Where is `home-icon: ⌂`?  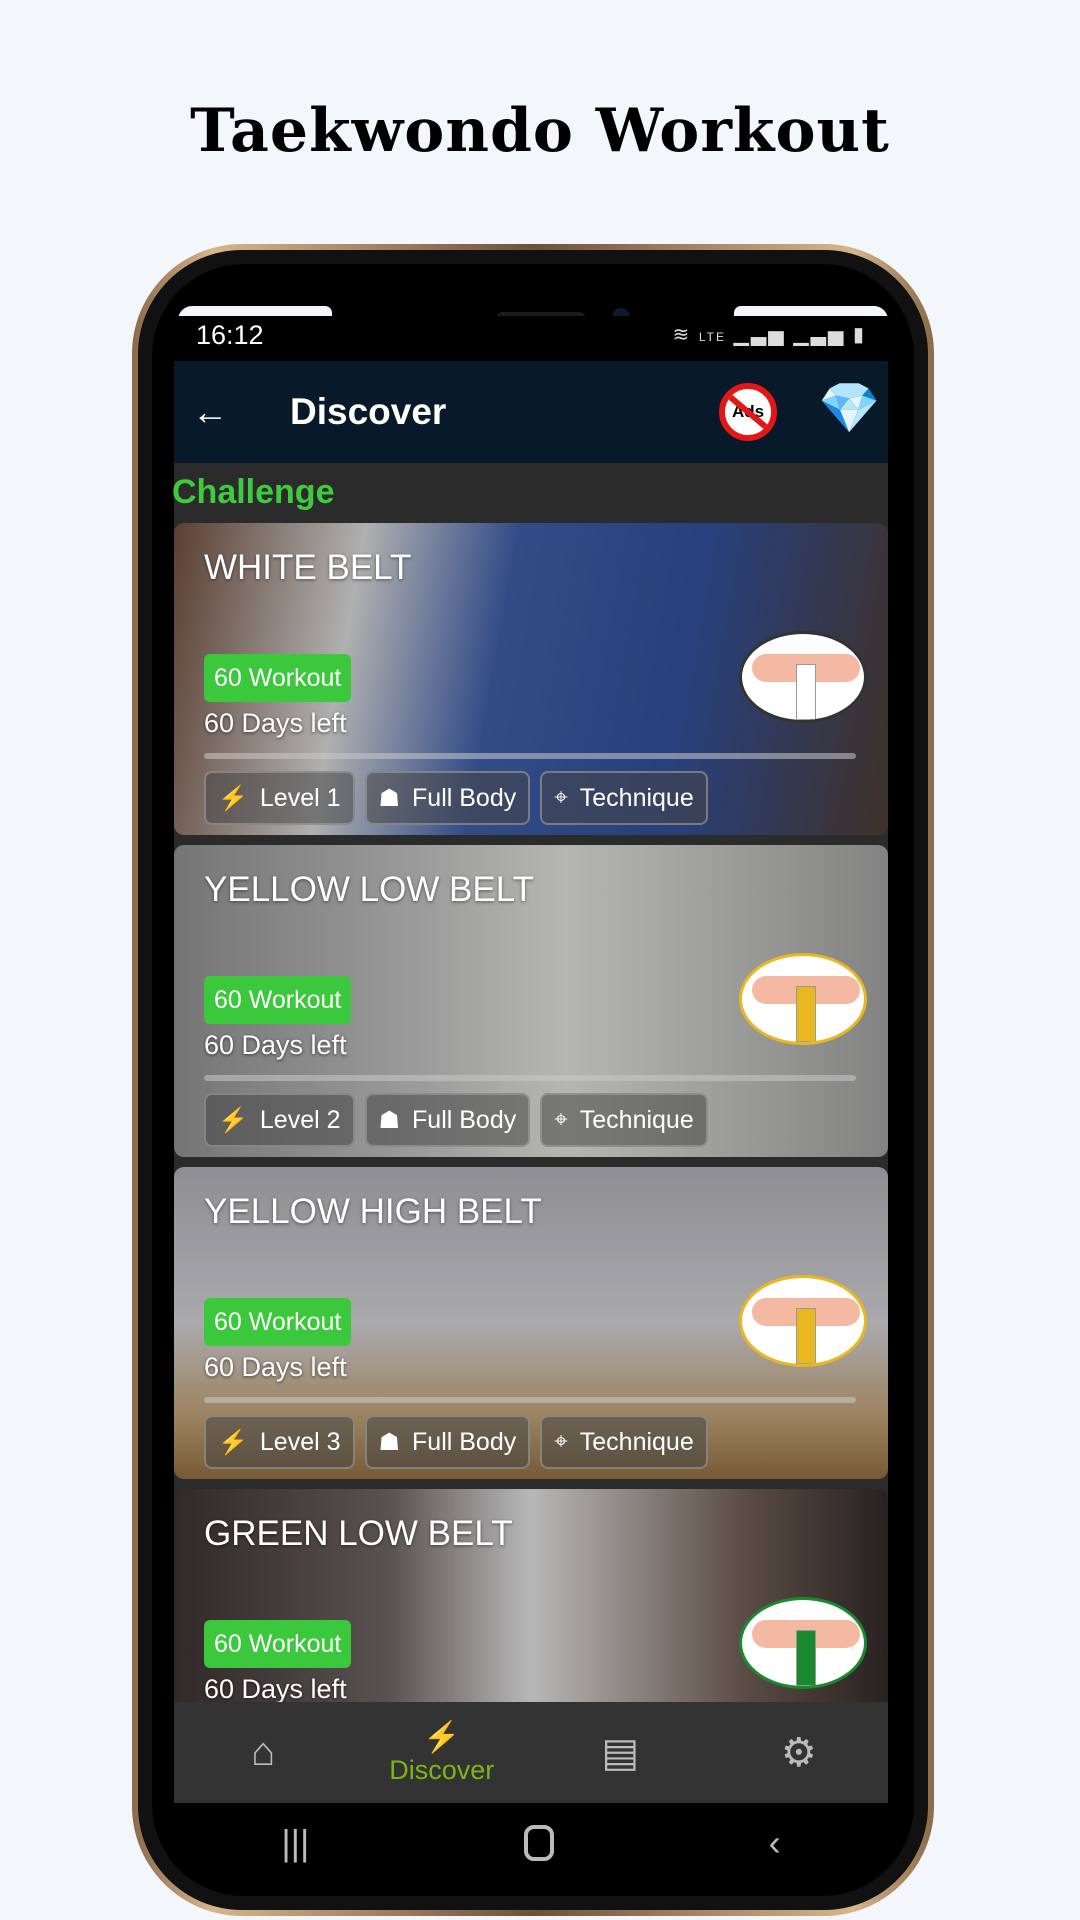
home-icon: ⌂ is located at coordinates (263, 1752).